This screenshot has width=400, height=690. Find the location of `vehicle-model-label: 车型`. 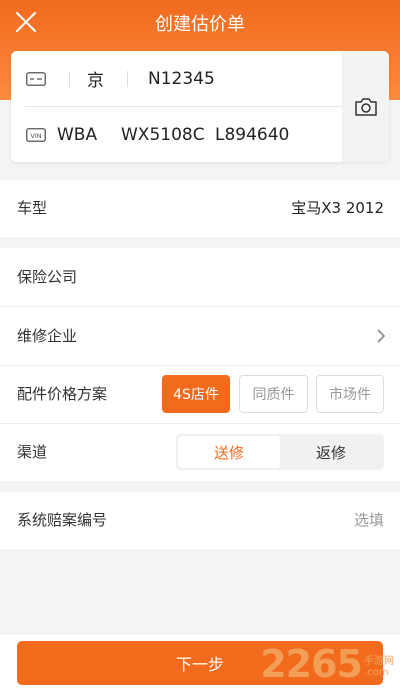

vehicle-model-label: 车型 is located at coordinates (32, 208).